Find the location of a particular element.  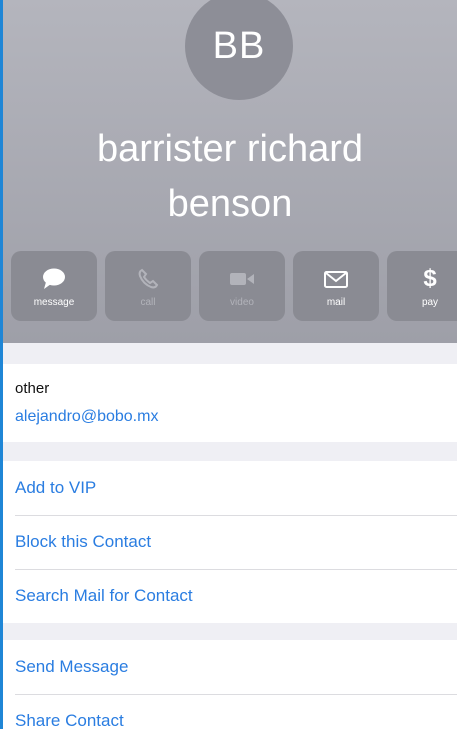

call-button: call is located at coordinates (148, 286).